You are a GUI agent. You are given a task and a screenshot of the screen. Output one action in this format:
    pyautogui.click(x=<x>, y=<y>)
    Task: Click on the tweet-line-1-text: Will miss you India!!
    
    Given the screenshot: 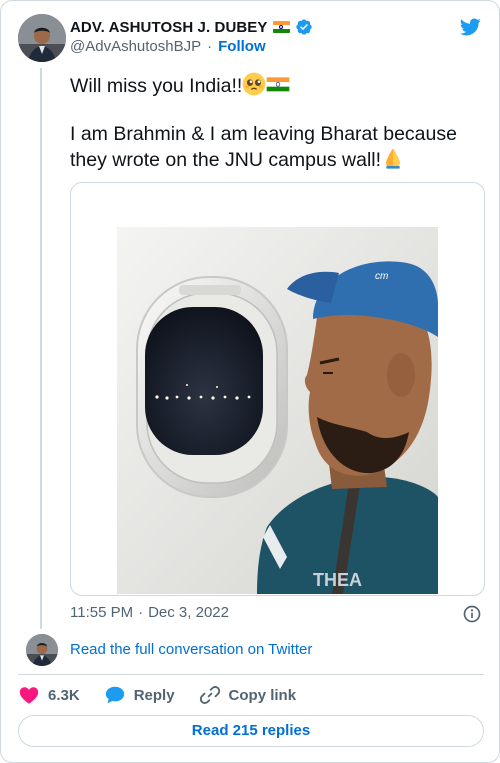 What is the action you would take?
    pyautogui.click(x=156, y=86)
    